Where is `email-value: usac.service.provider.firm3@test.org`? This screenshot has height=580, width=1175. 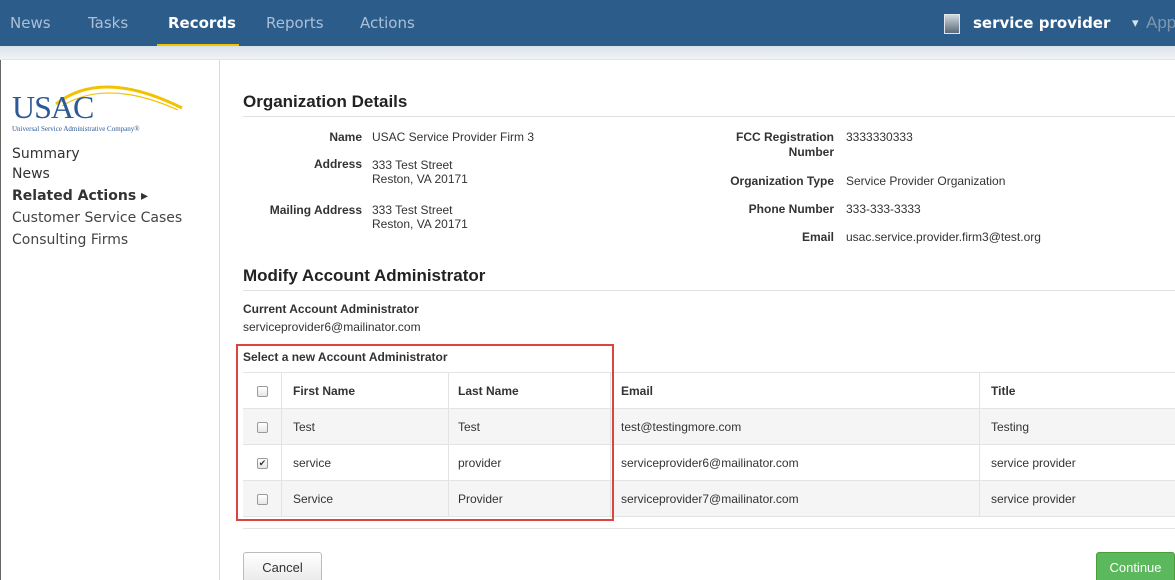 email-value: usac.service.provider.firm3@test.org is located at coordinates (943, 237).